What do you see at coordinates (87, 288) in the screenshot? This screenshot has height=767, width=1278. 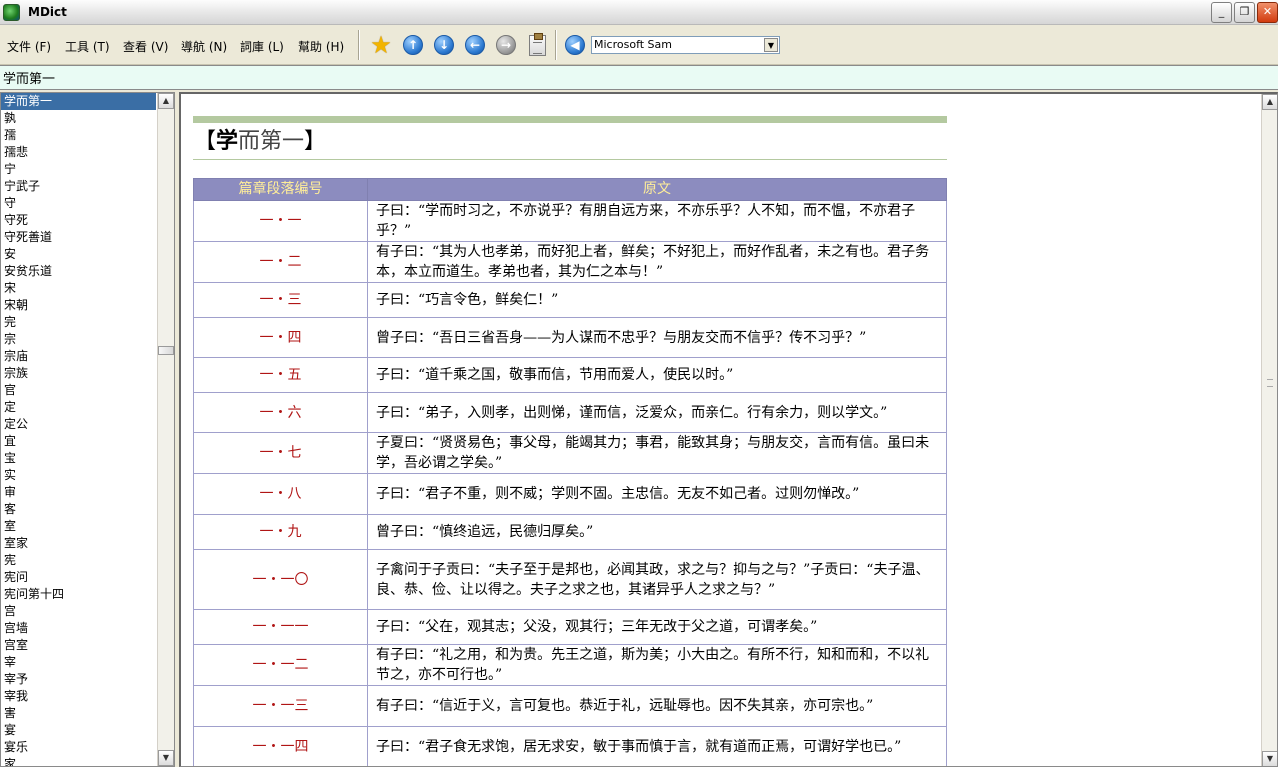 I see `word-list-item: 宋` at bounding box center [87, 288].